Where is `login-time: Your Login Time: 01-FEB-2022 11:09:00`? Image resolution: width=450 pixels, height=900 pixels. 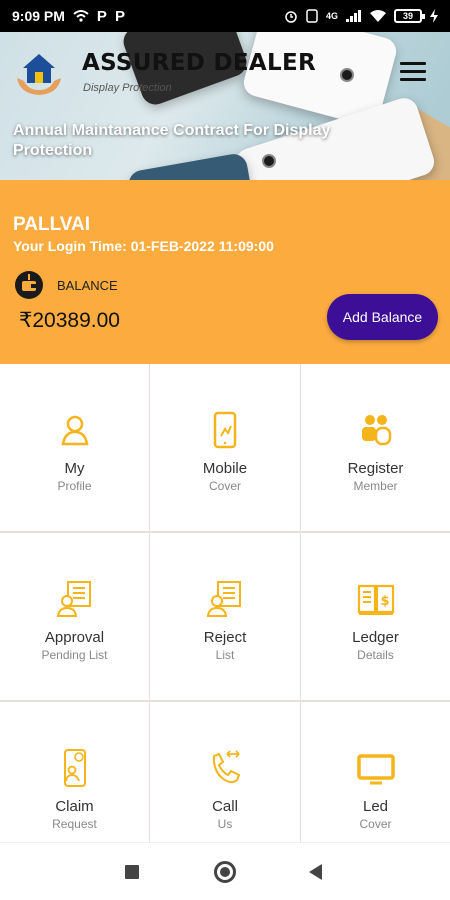 login-time: Your Login Time: 01-FEB-2022 11:09:00 is located at coordinates (143, 246).